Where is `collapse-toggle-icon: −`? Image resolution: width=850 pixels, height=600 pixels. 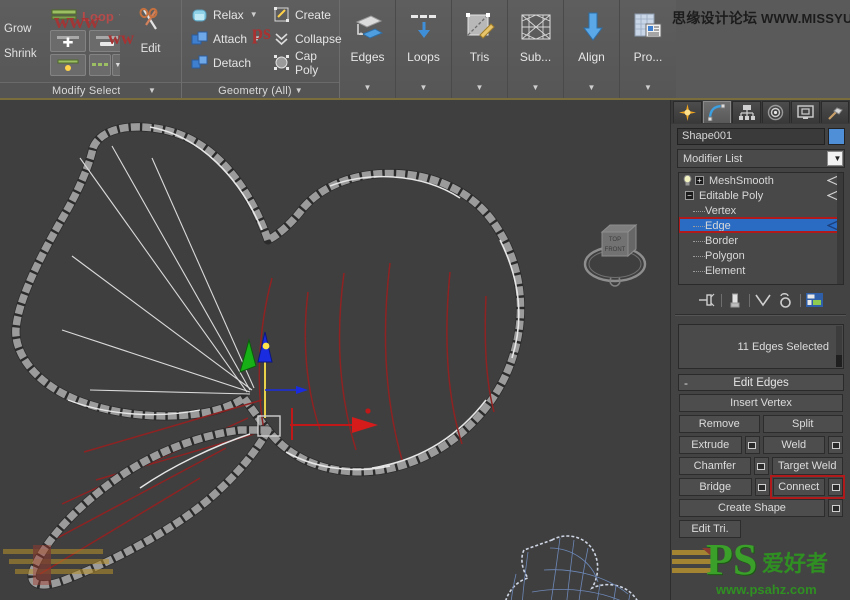 collapse-toggle-icon: − is located at coordinates (689, 195).